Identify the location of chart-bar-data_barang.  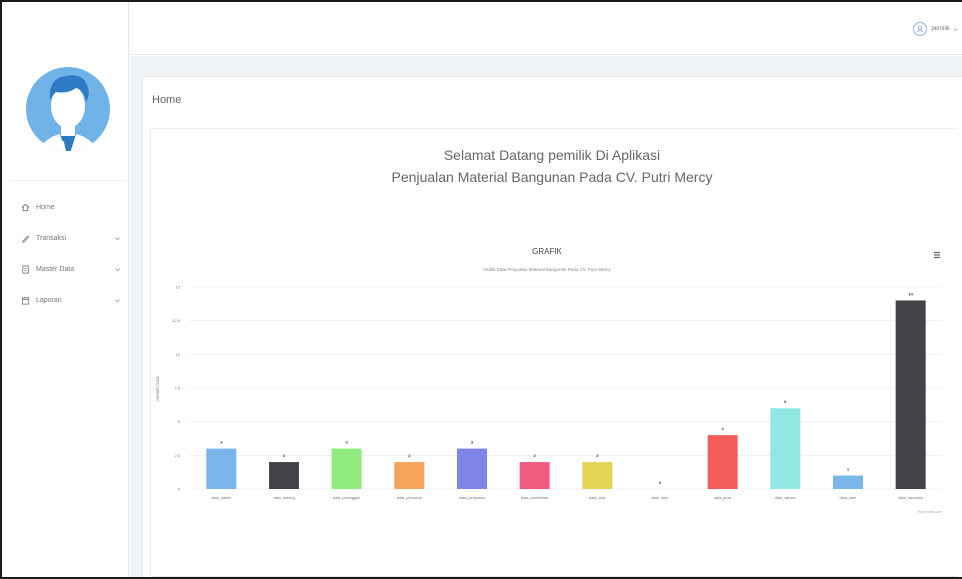
(284, 475).